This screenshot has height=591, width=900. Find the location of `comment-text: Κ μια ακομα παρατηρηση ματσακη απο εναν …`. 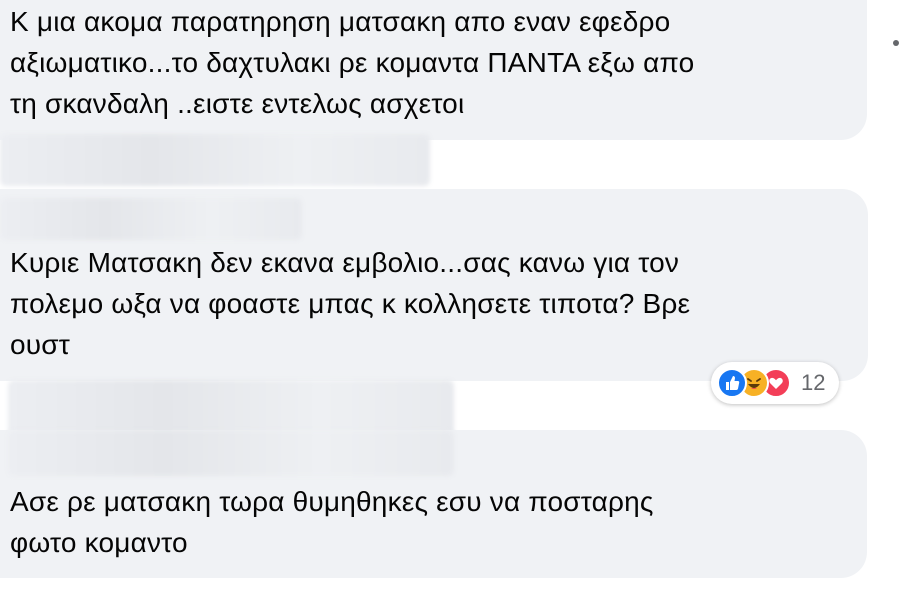

comment-text: Κ μια ακομα παρατηρηση ματσακη απο εναν … is located at coordinates (352, 62).